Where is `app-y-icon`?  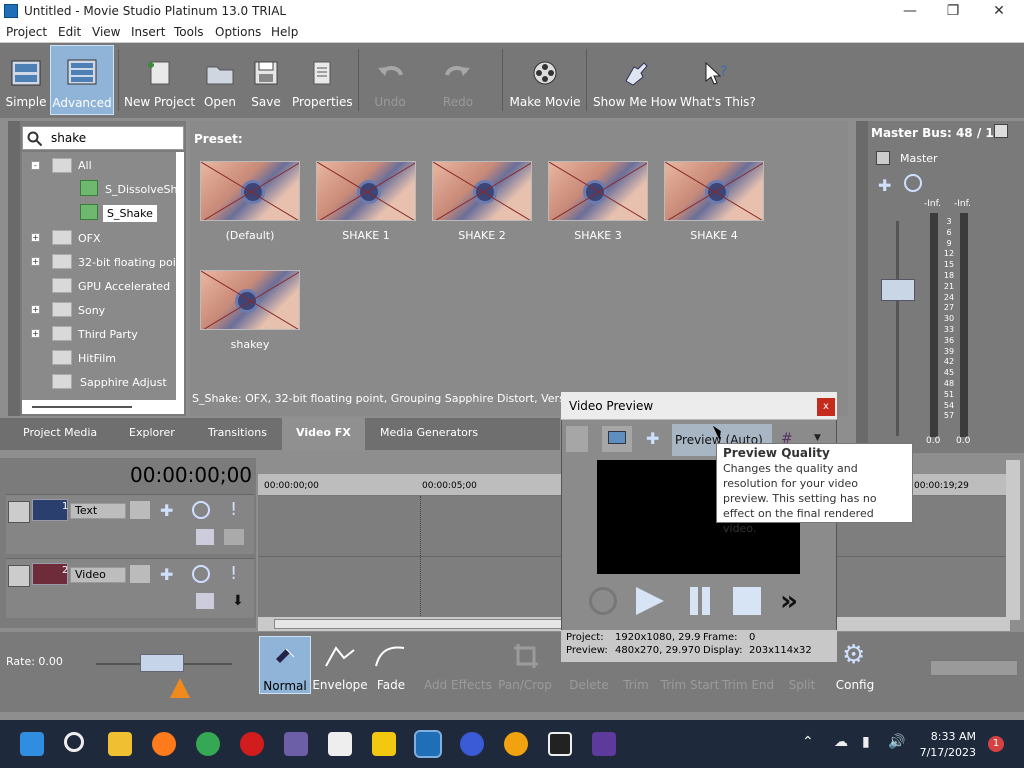
app-y-icon is located at coordinates (384, 744).